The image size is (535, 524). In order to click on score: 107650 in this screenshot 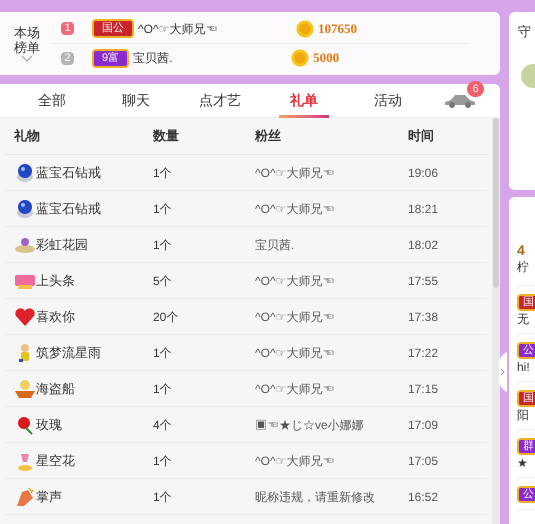, I will do `click(337, 29)`.